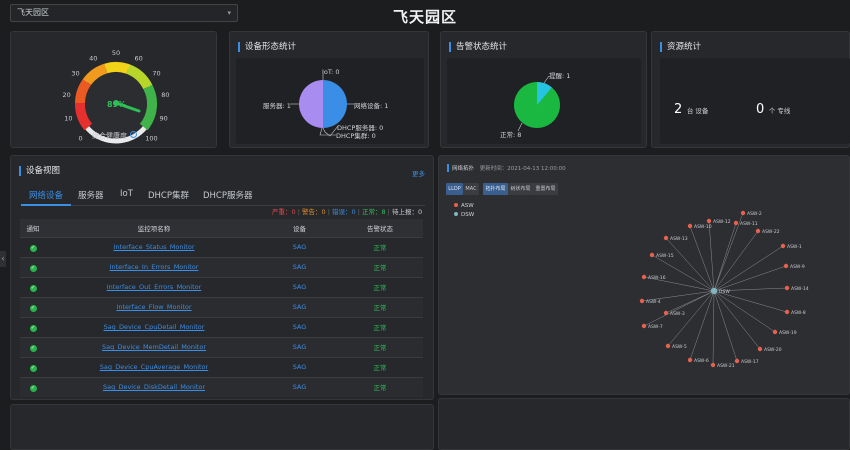 Image resolution: width=850 pixels, height=450 pixels. Describe the element at coordinates (537, 103) in the screenshot. I see `alarm-pie` at that location.